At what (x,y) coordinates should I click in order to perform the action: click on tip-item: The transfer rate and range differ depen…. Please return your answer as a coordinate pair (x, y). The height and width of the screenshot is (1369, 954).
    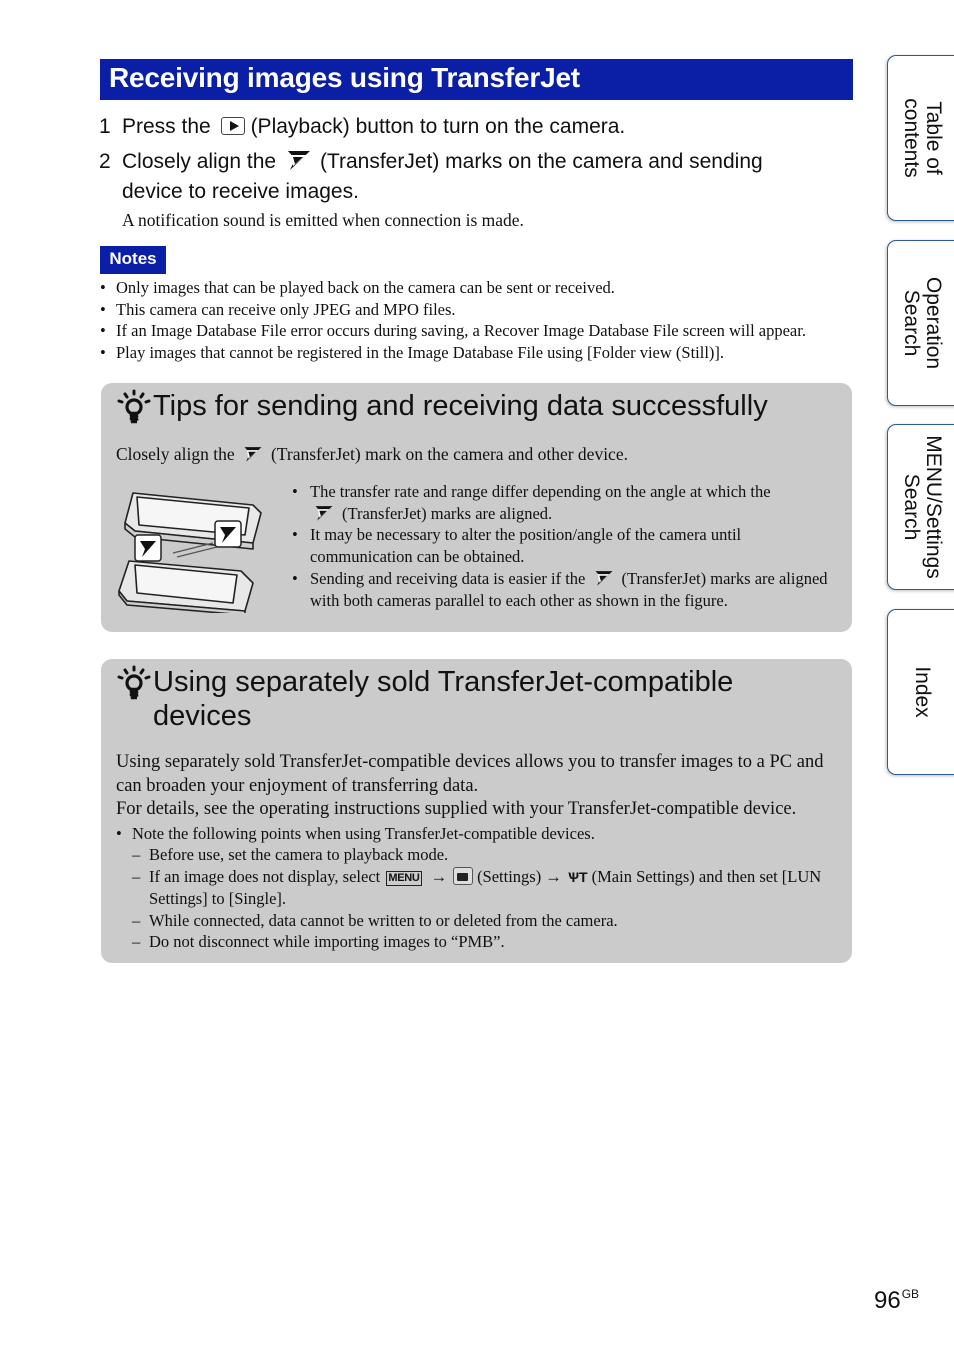
    Looking at the image, I should click on (562, 502).